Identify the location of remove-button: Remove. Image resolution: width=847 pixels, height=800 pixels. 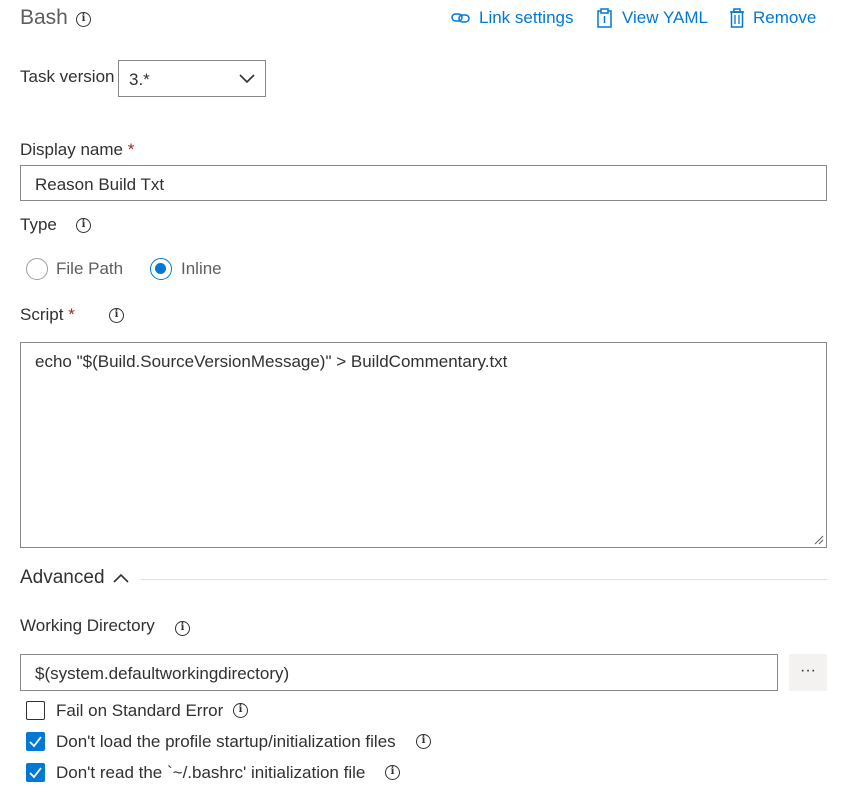
(772, 18).